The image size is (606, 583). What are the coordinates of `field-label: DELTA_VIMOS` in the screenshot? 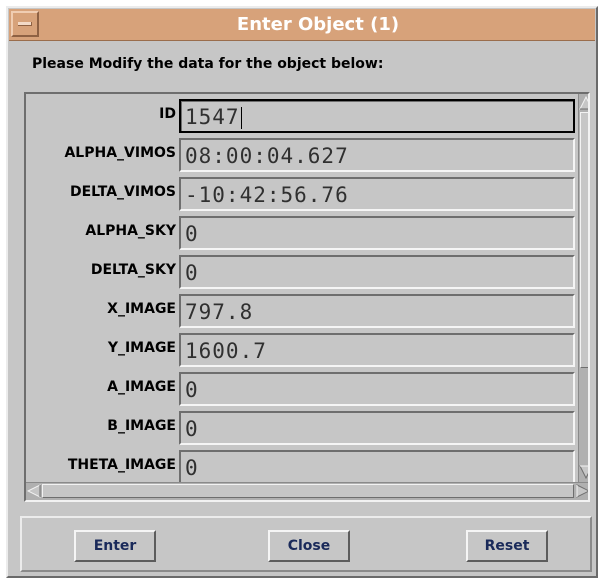 It's located at (122, 192).